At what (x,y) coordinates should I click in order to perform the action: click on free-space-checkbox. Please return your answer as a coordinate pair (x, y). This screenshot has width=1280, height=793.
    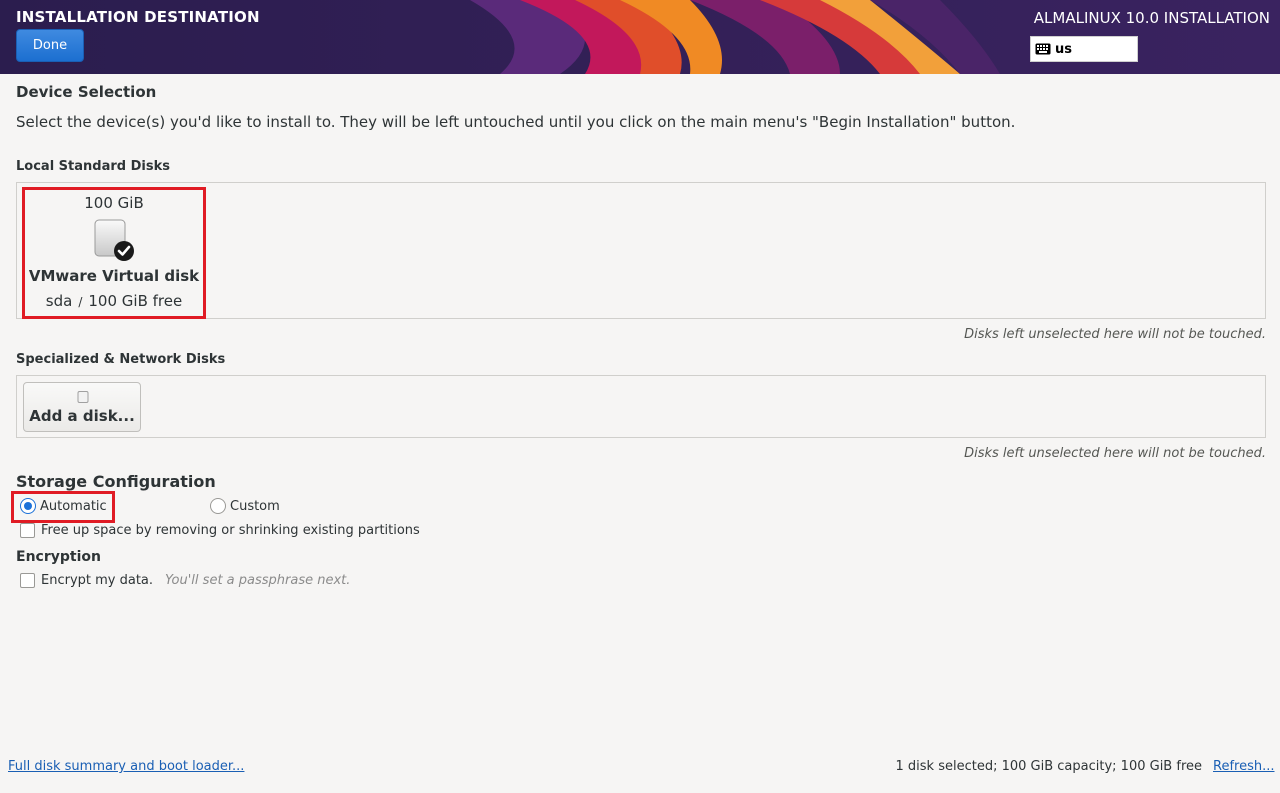
    Looking at the image, I should click on (27, 530).